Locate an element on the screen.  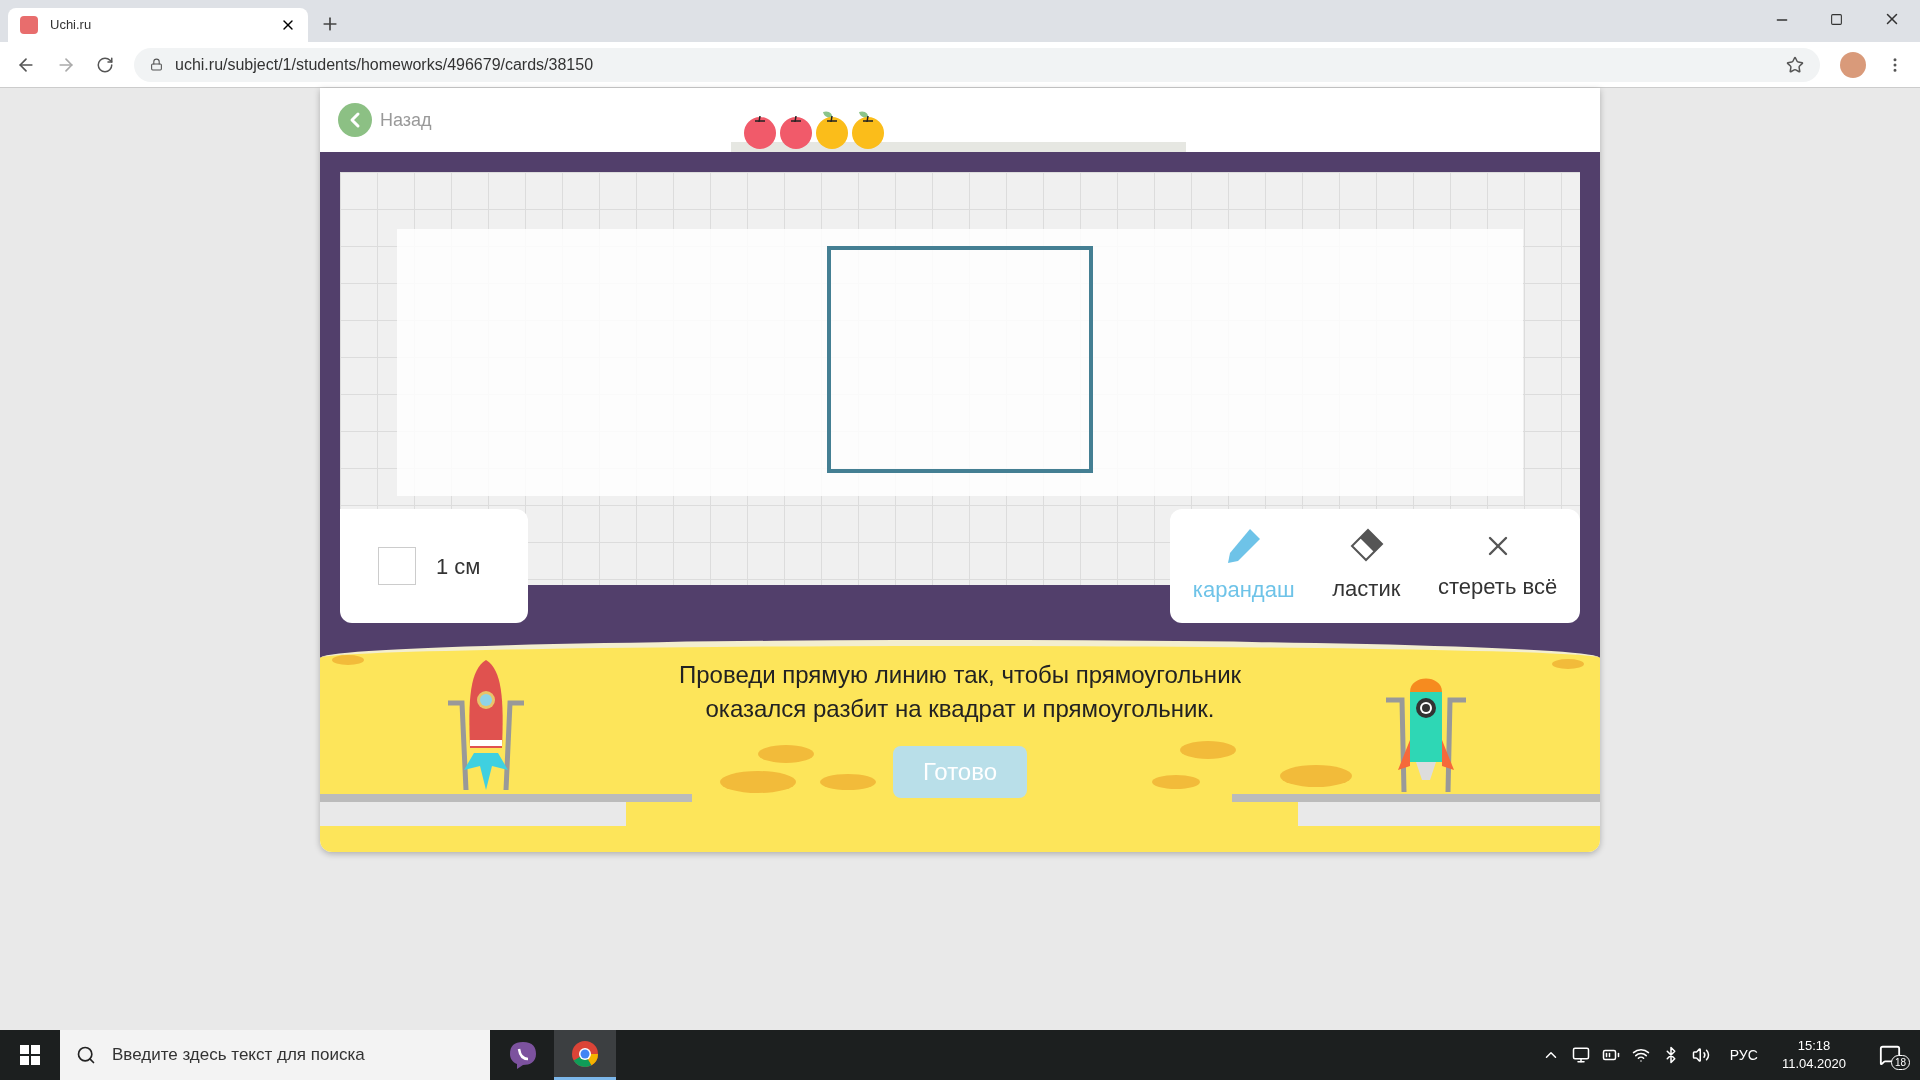
clock-date: 11.04.2020 is located at coordinates (1813, 1064).